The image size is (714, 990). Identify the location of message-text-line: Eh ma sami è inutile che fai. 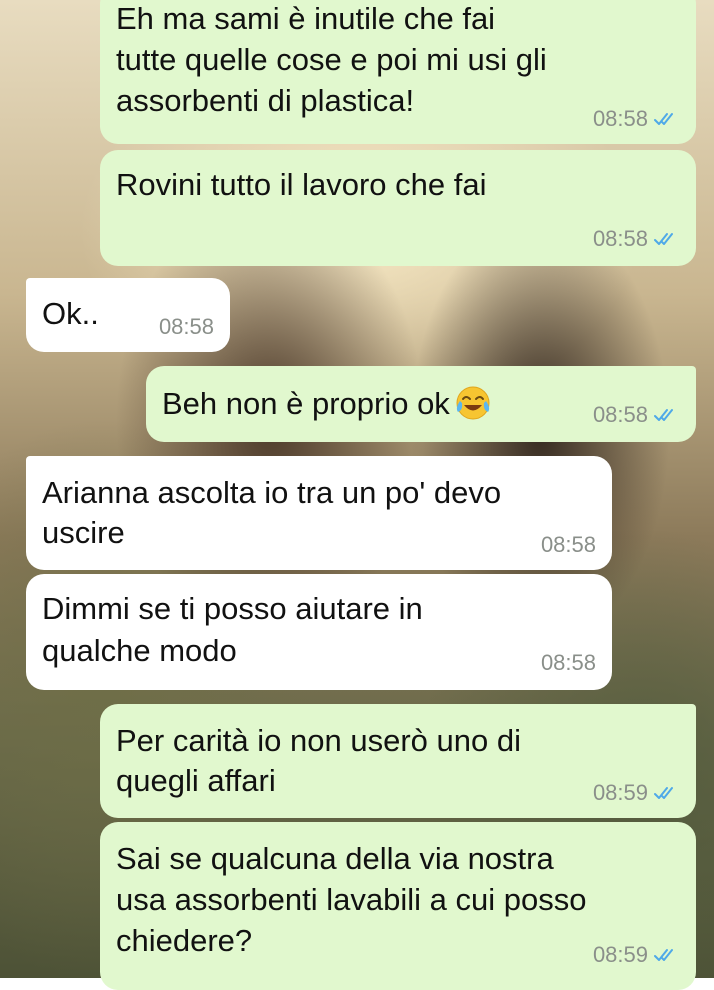
(306, 18).